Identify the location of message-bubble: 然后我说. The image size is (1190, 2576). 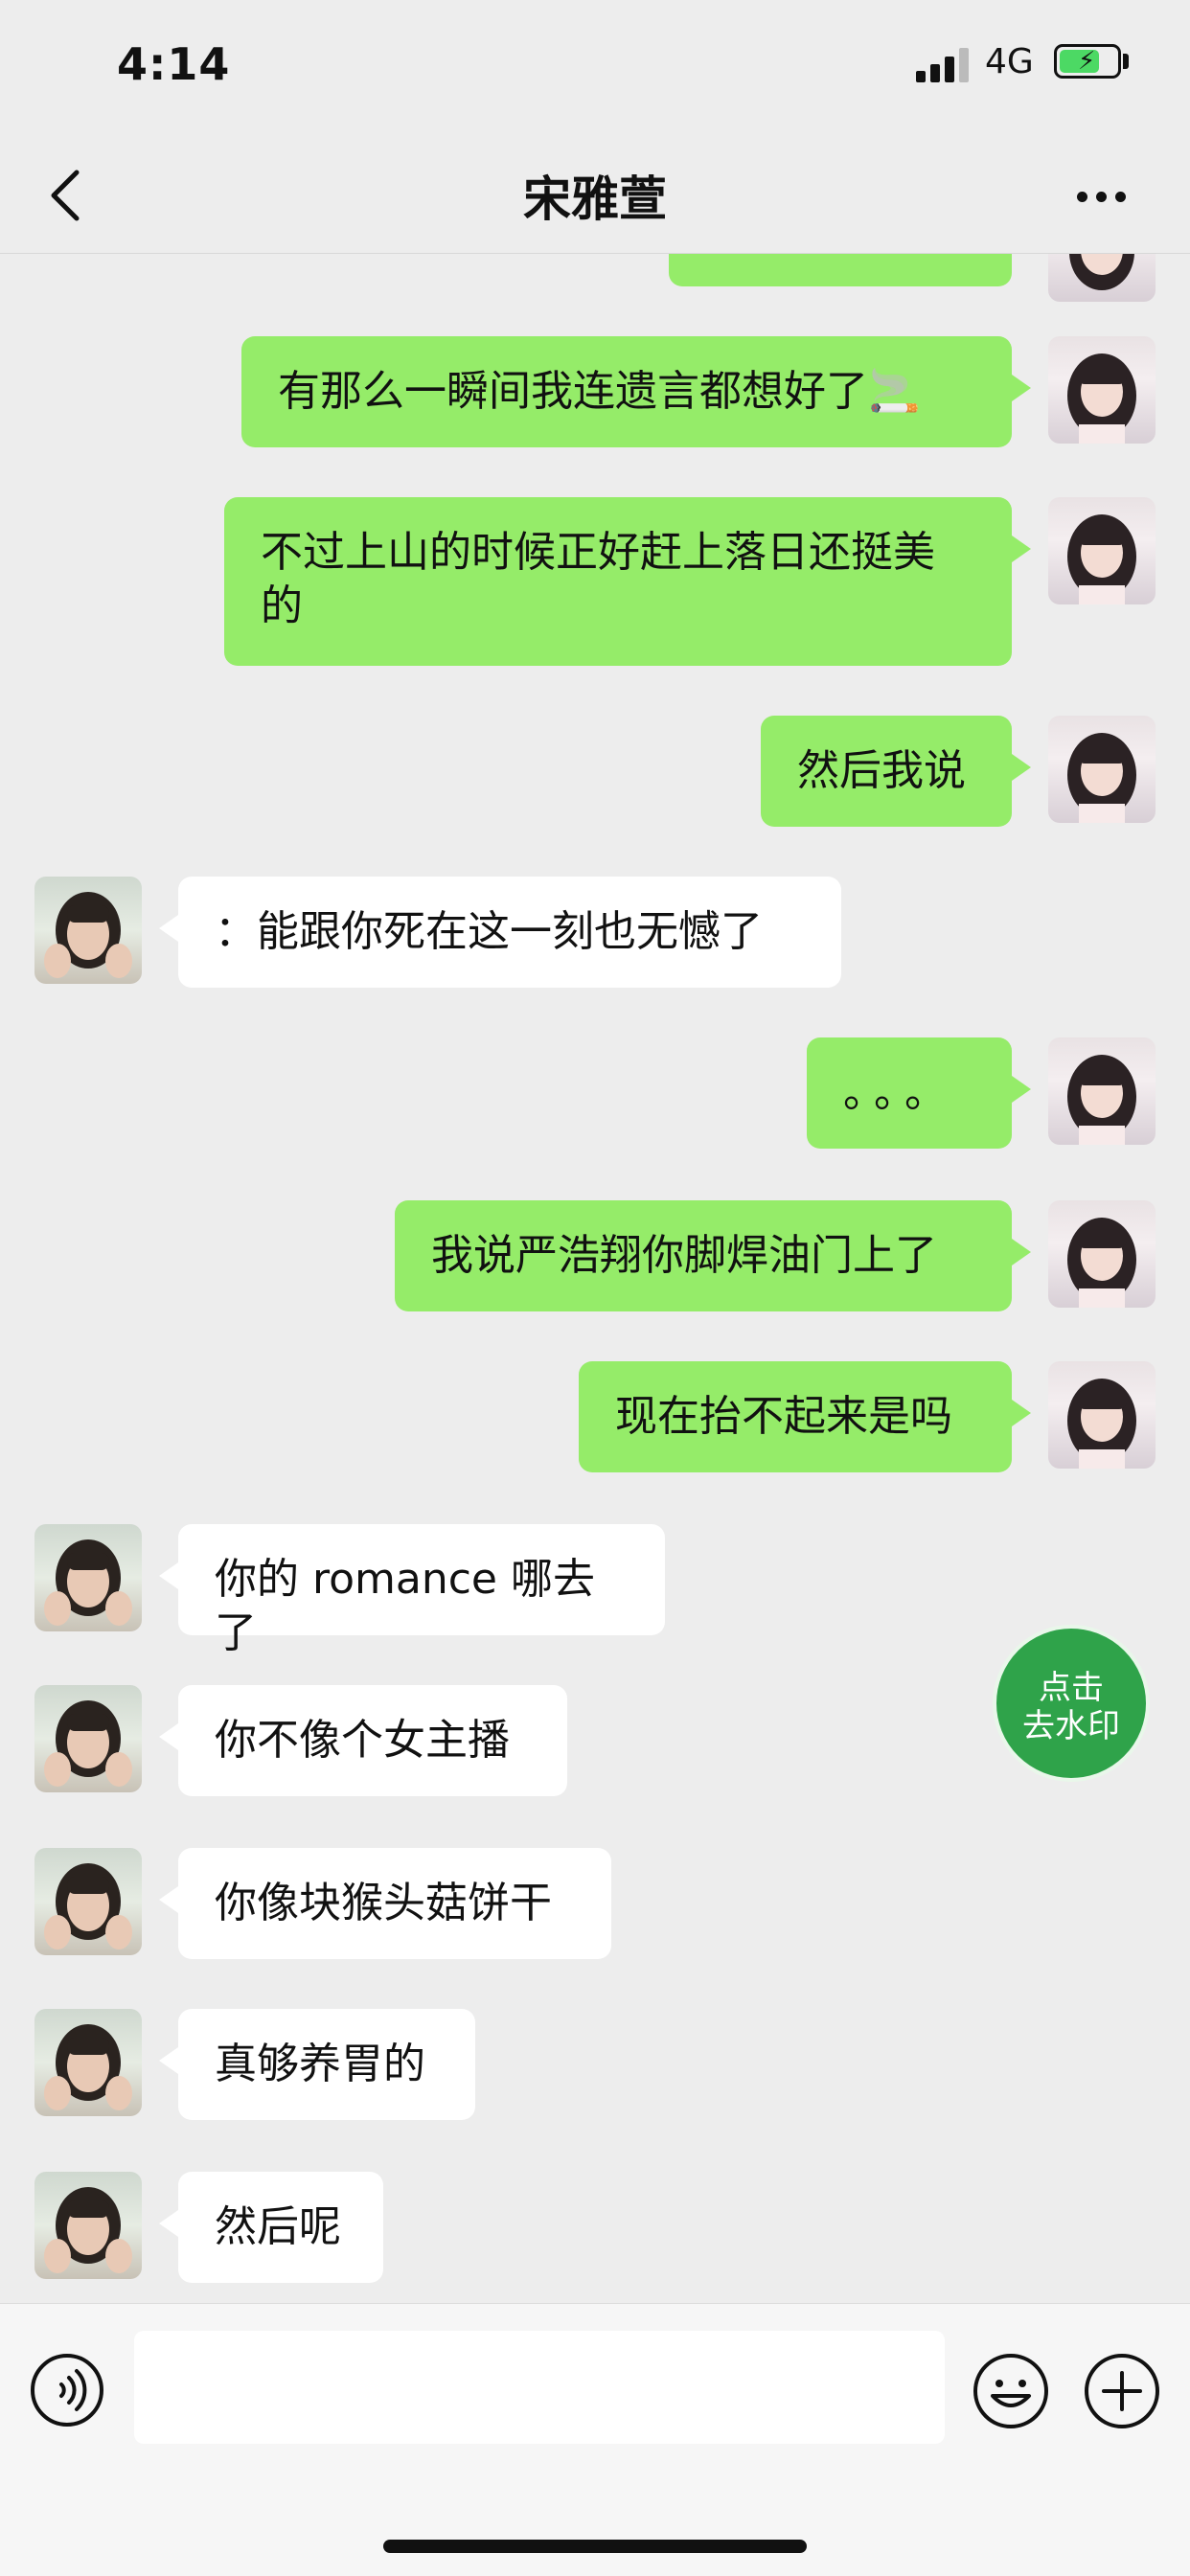
(896, 772).